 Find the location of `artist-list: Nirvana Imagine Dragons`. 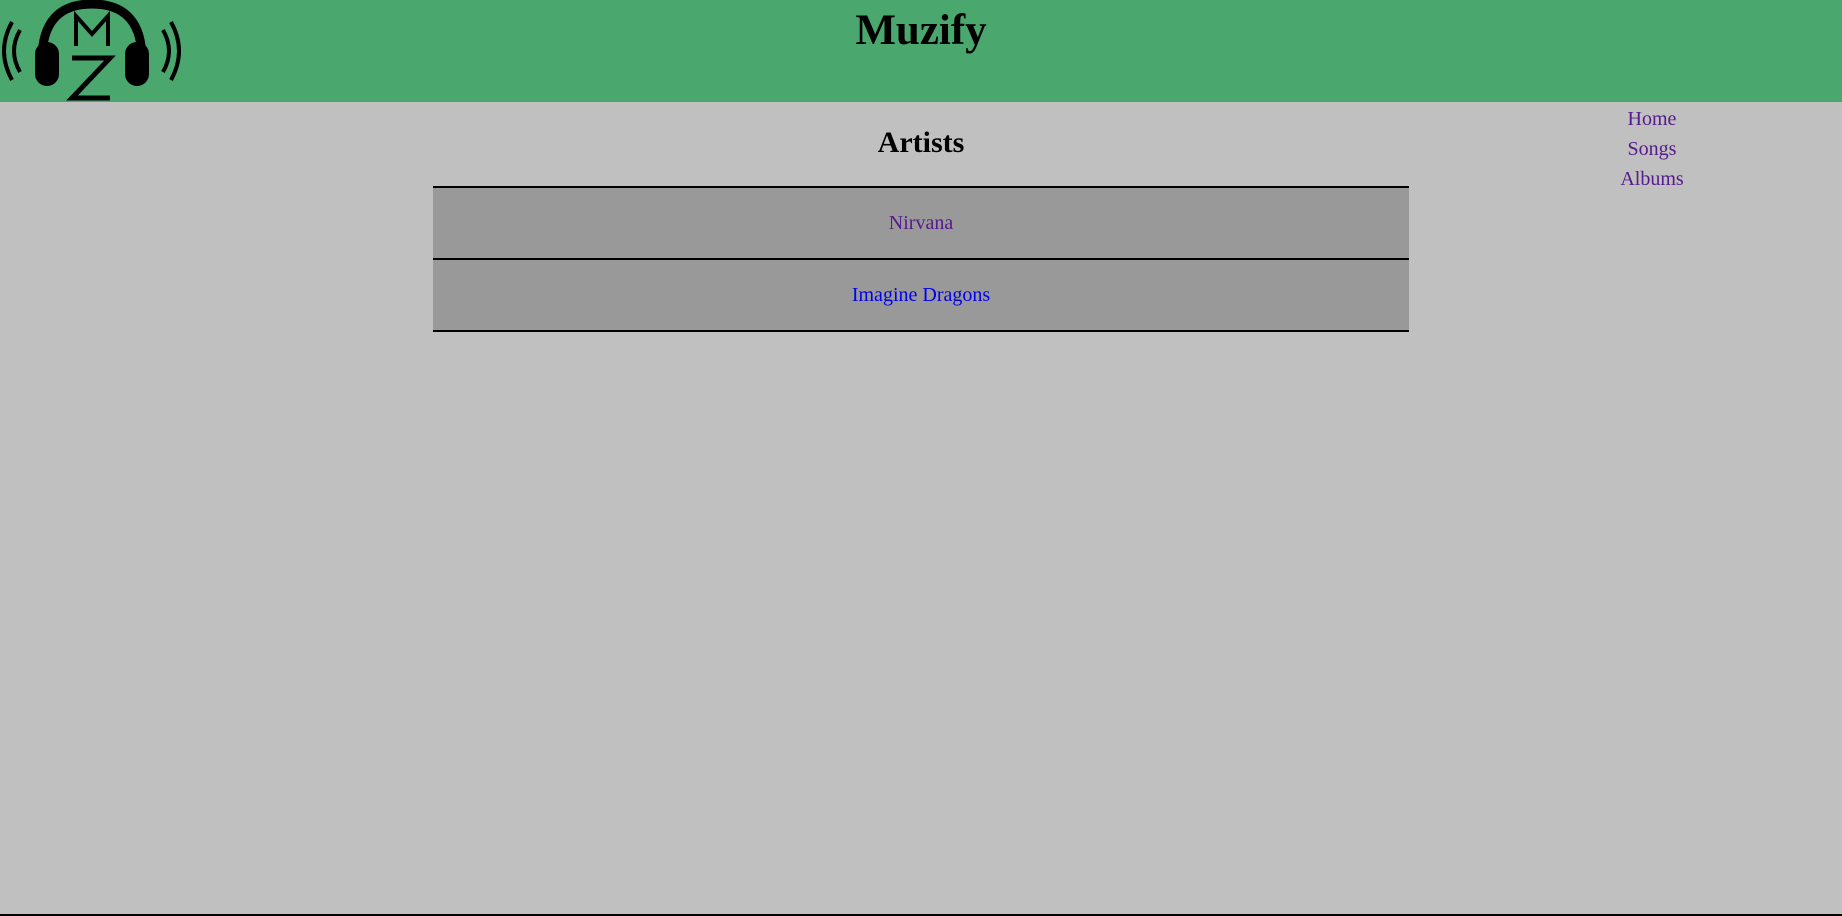

artist-list: Nirvana Imagine Dragons is located at coordinates (921, 259).